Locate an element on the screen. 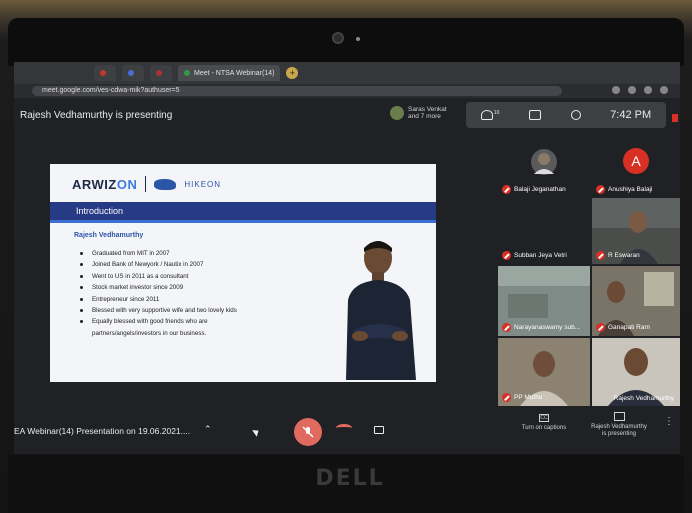  participant-name: R Eswaran is located at coordinates (618, 255).